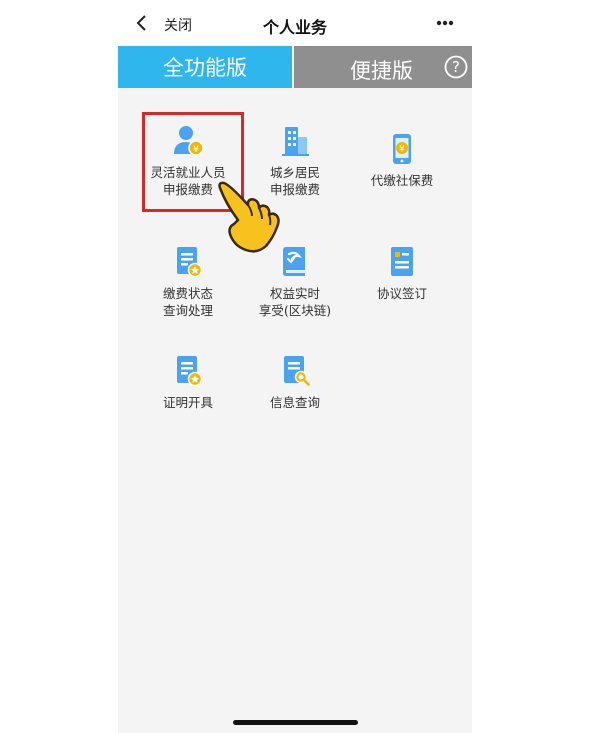 Image resolution: width=591 pixels, height=733 pixels. Describe the element at coordinates (190, 262) in the screenshot. I see `document-star-icon` at that location.